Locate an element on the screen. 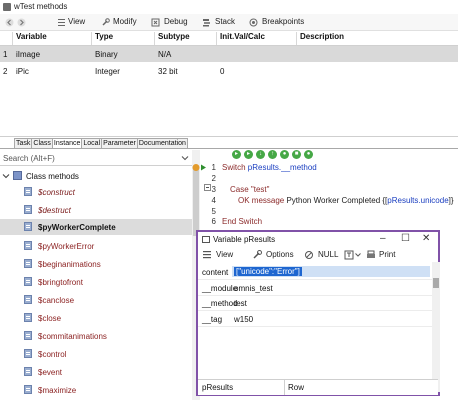  breakpoints-menu-button: Breakpoints is located at coordinates (283, 21).